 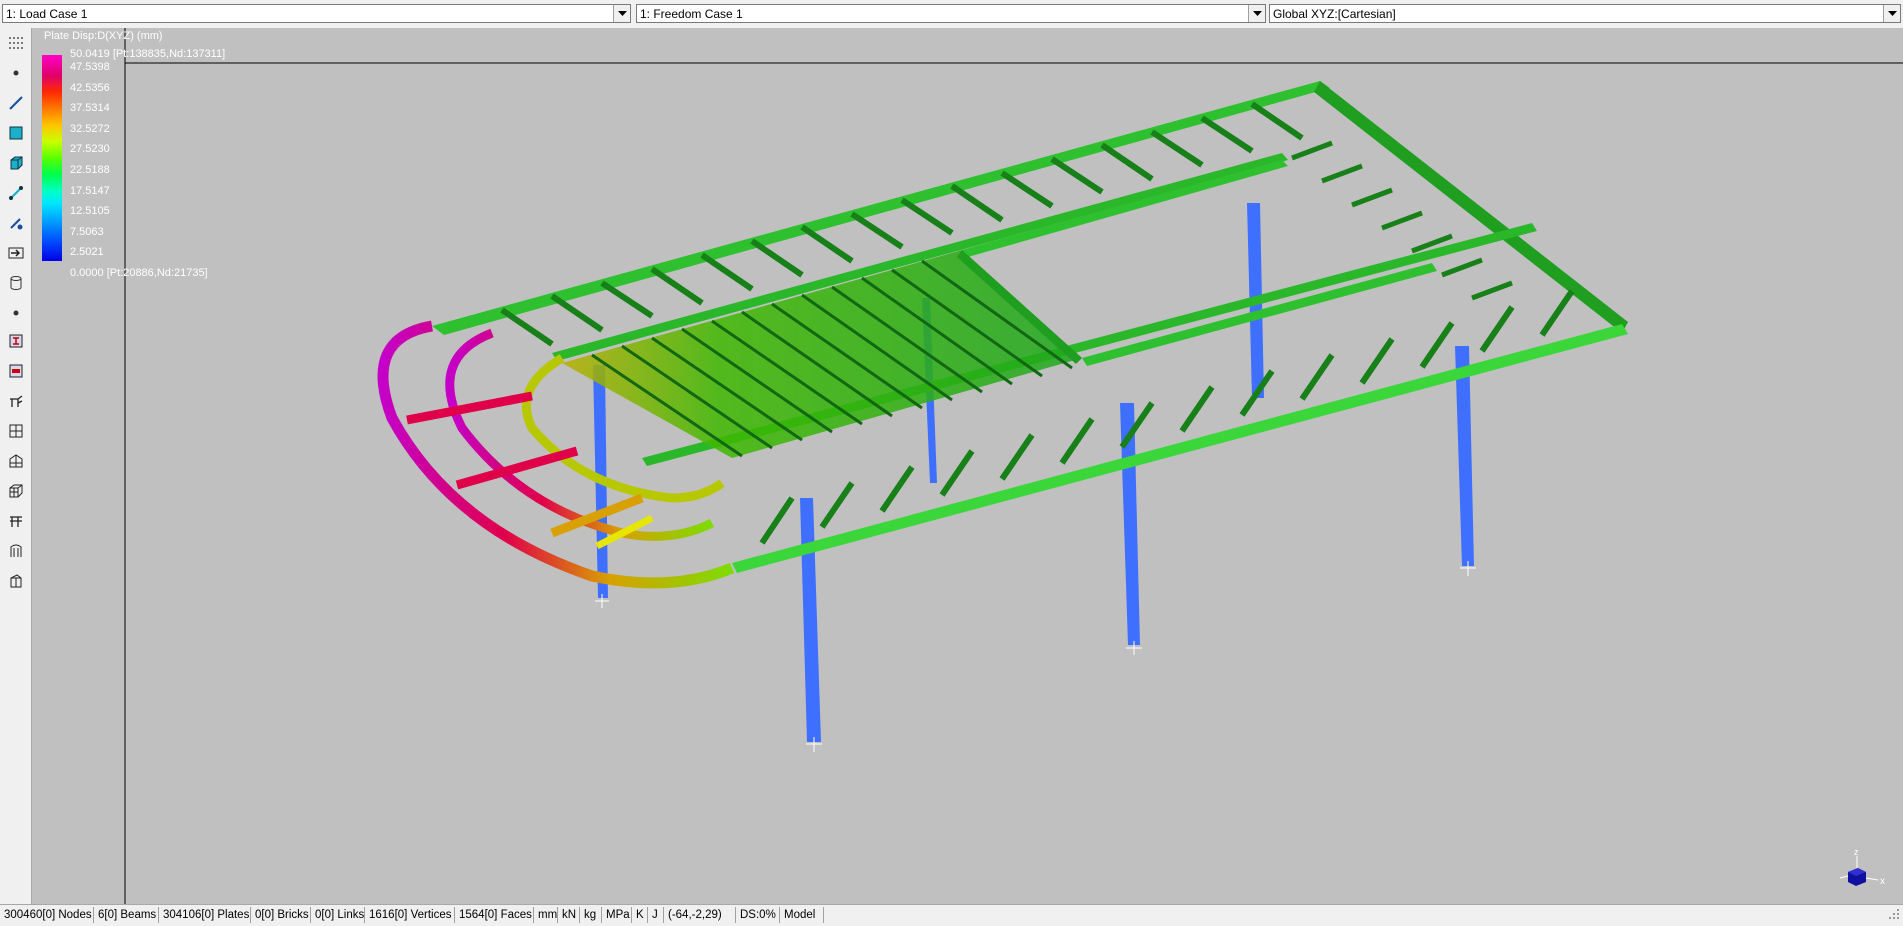 I want to click on legend-value: 17.5147, so click(x=90, y=191).